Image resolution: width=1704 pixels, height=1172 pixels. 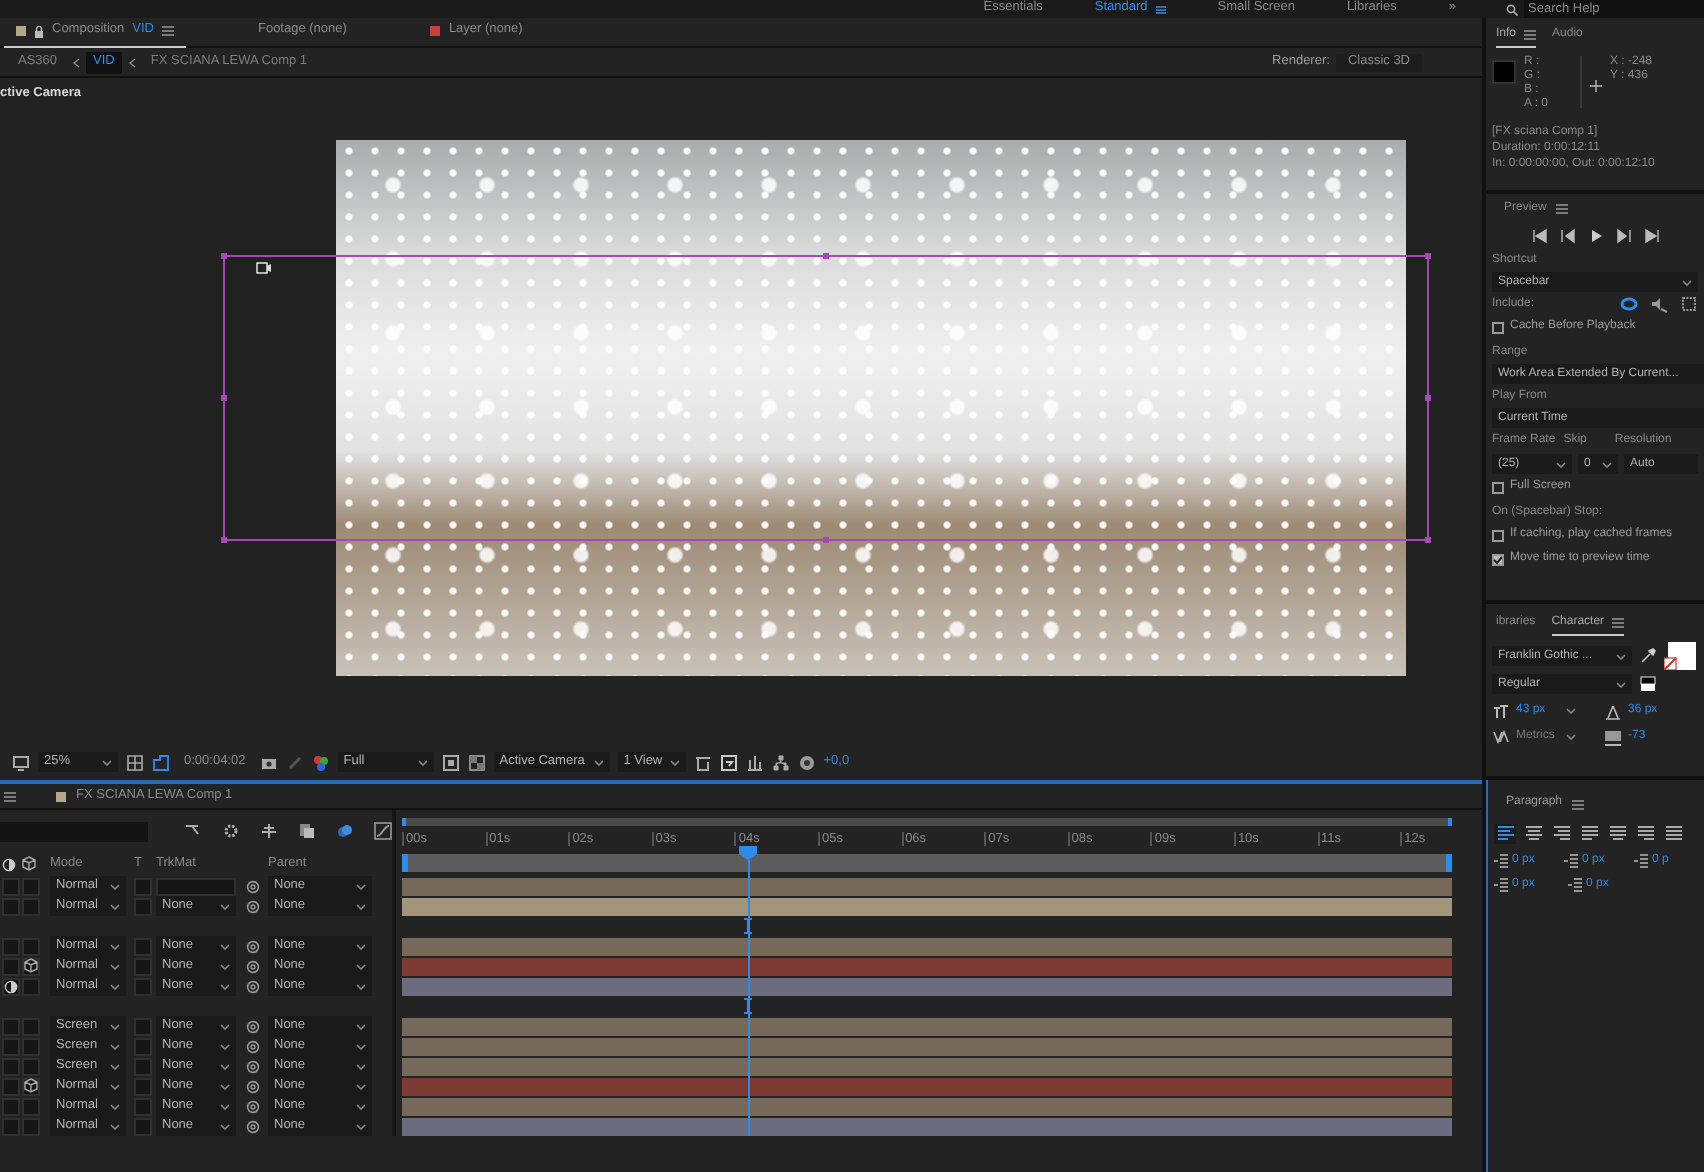 I want to click on label-color-swatch, so click(x=61, y=796).